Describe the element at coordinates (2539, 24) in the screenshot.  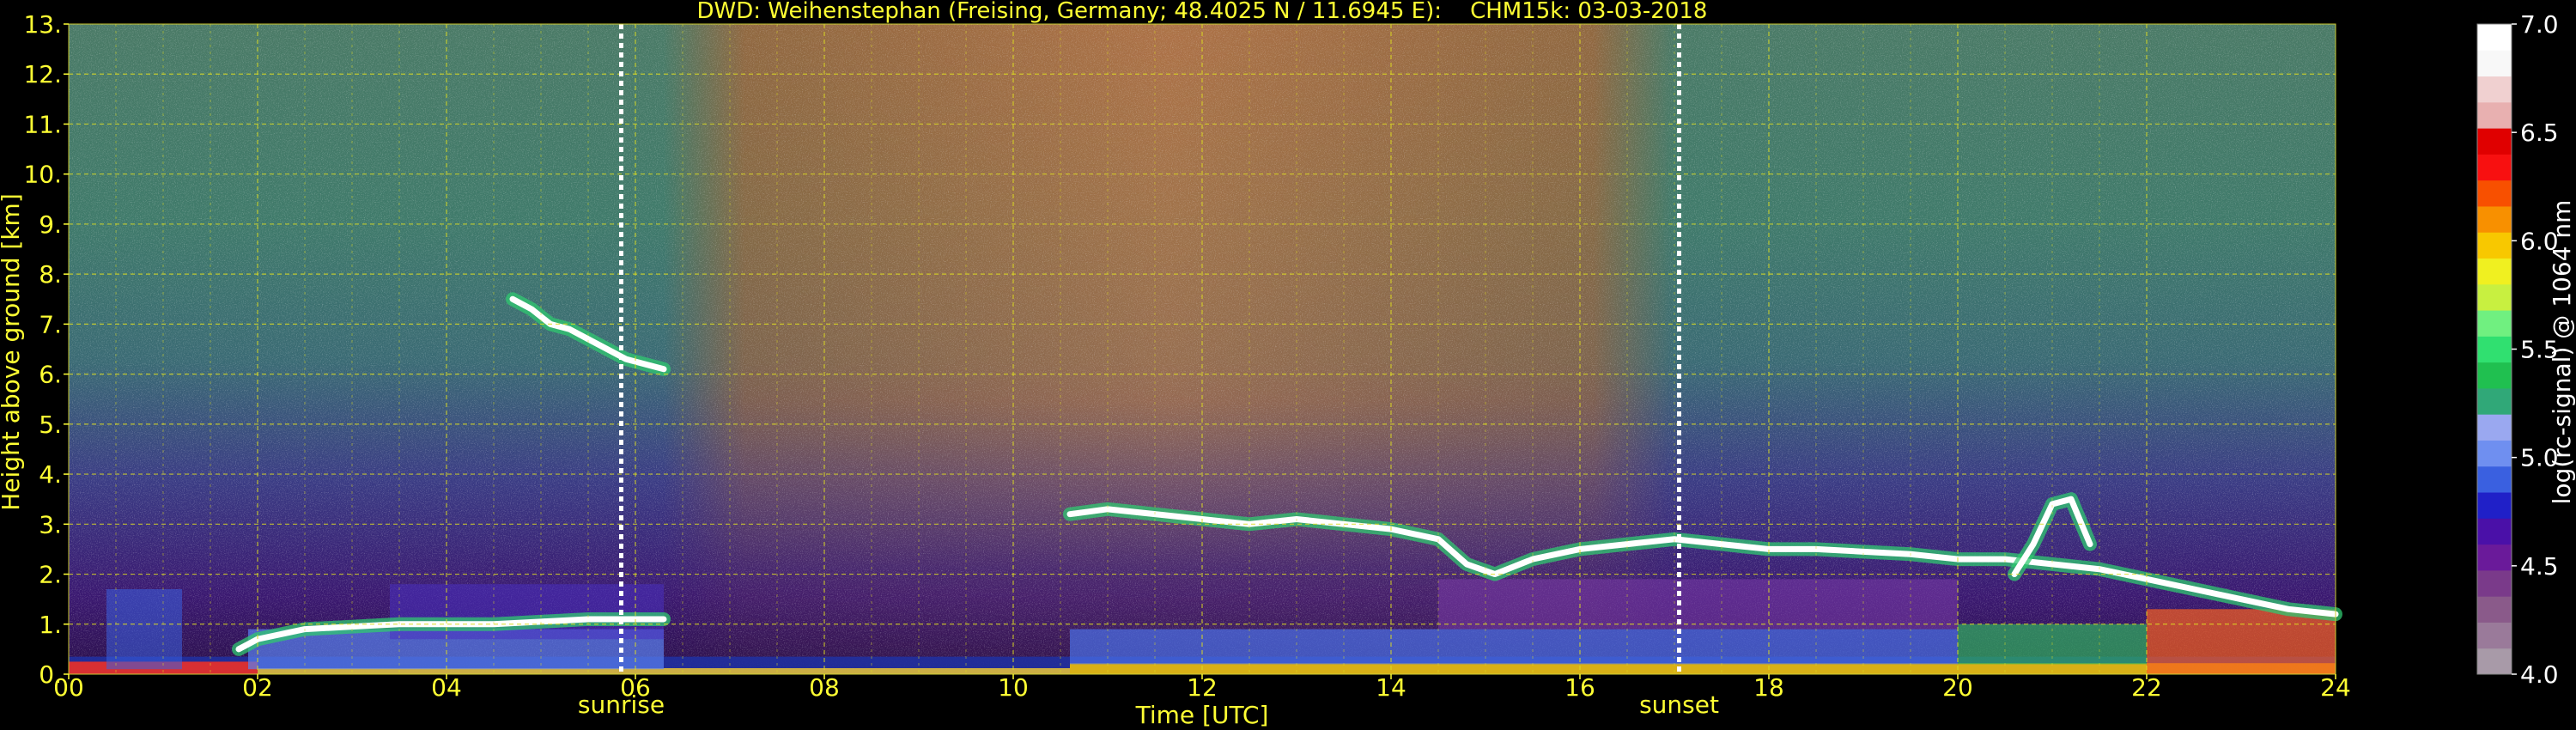
I see `colorbar-tick-label: 7.0` at that location.